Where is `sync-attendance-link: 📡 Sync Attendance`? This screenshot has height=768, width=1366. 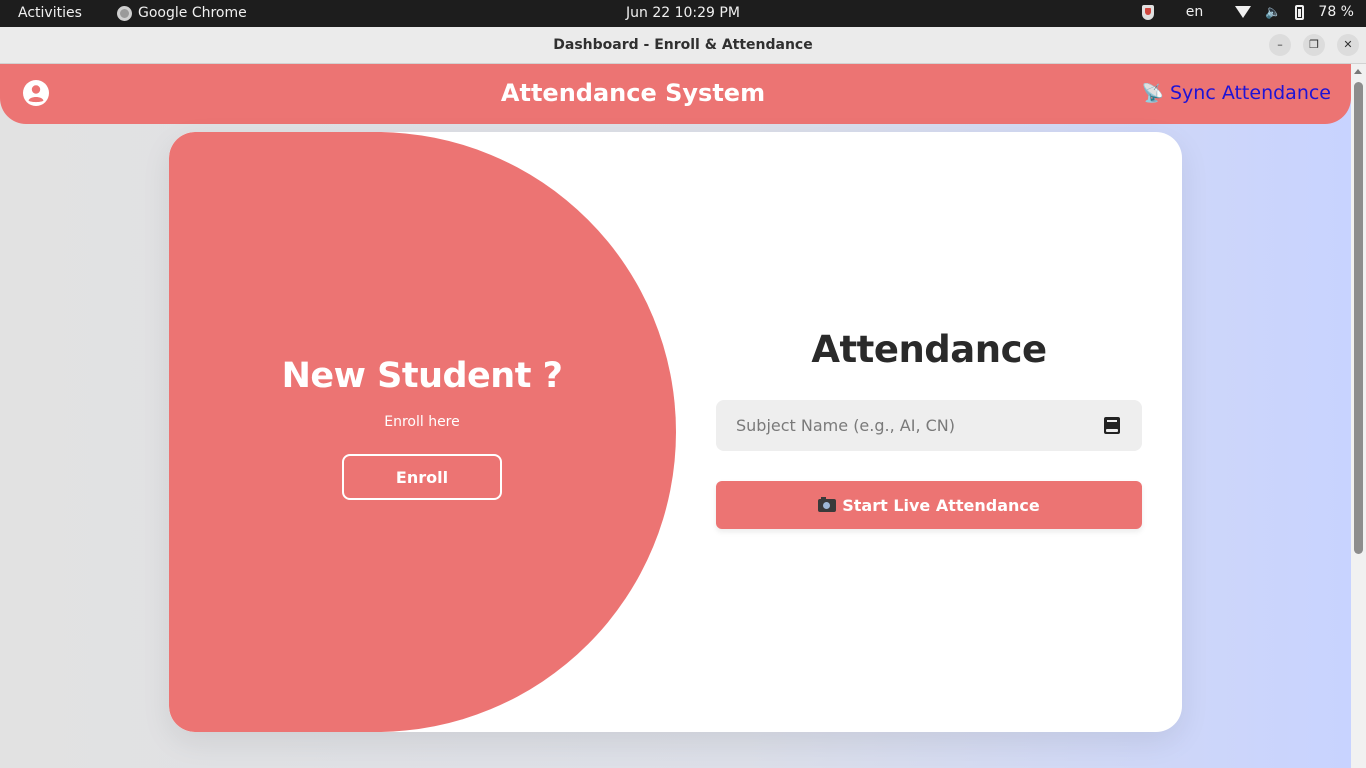
sync-attendance-link: 📡 Sync Attendance is located at coordinates (1236, 93).